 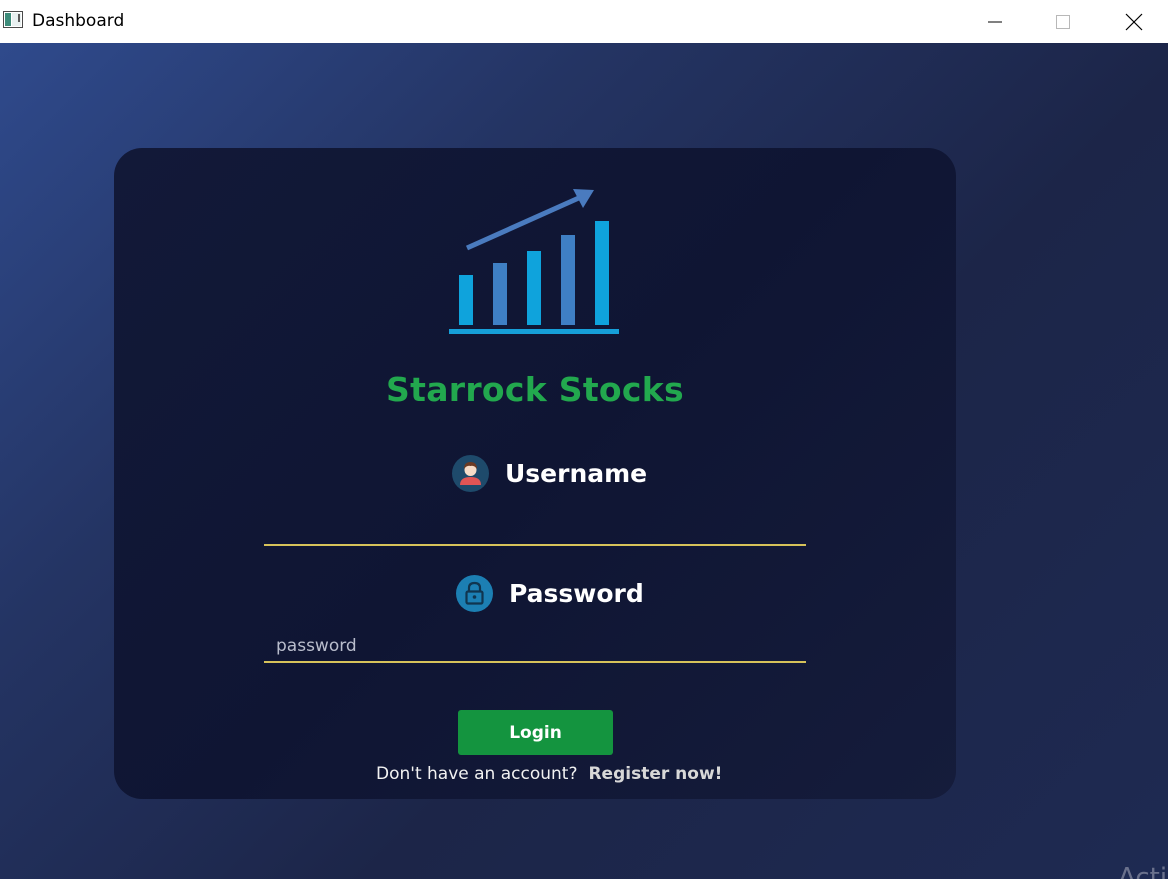 I want to click on minimize-button, so click(x=995, y=21).